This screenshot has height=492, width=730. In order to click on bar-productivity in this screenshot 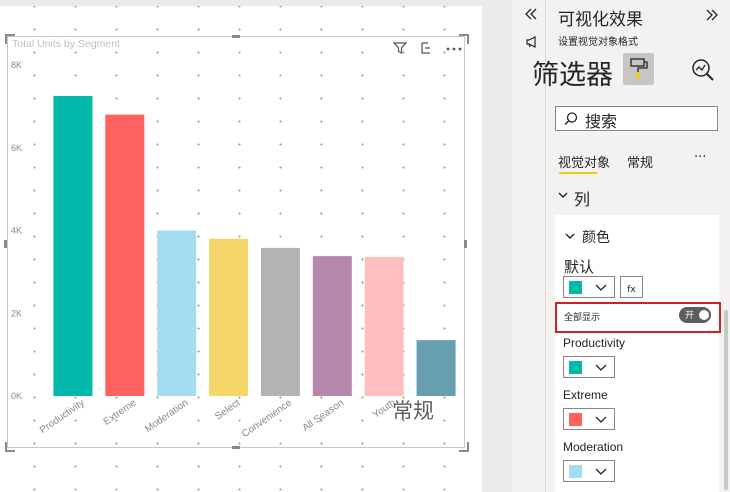, I will do `click(73, 246)`.